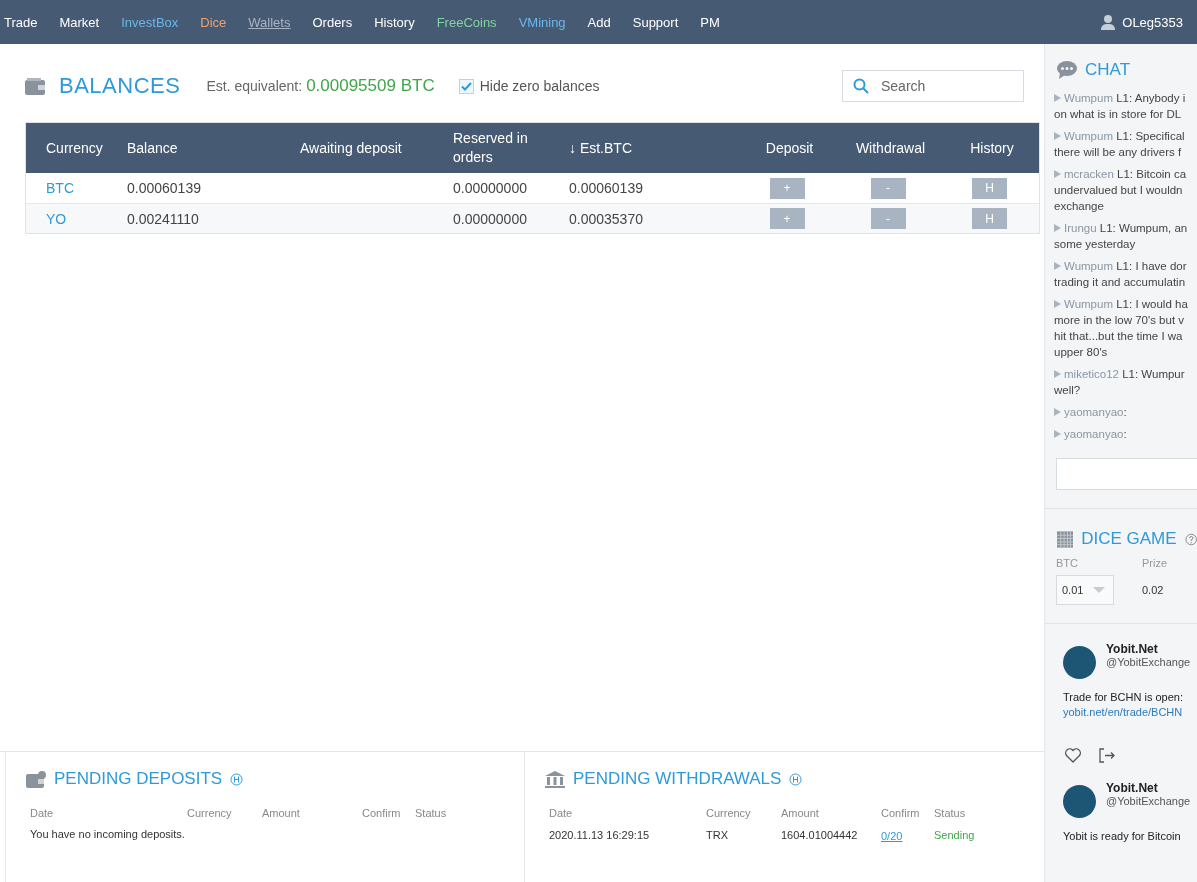  Describe the element at coordinates (606, 218) in the screenshot. I see `table-cell-text: 0.00035370` at that location.